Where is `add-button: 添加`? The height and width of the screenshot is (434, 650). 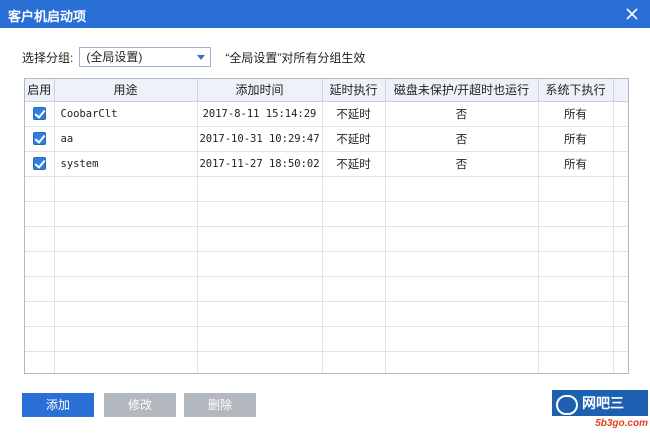
add-button: 添加 is located at coordinates (58, 405).